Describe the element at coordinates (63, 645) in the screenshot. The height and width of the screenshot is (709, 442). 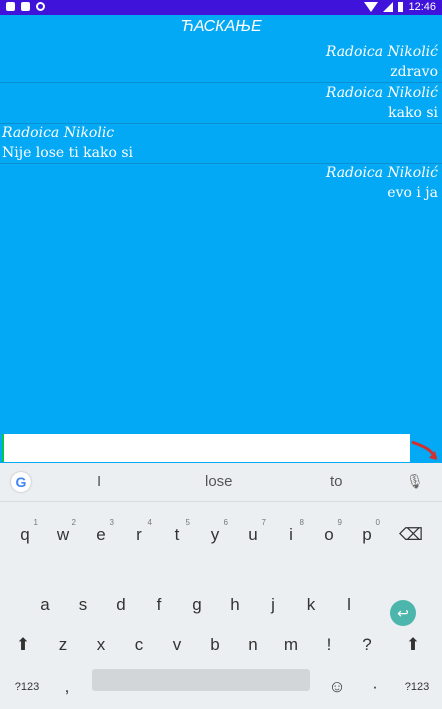
I see `key-z: z` at that location.